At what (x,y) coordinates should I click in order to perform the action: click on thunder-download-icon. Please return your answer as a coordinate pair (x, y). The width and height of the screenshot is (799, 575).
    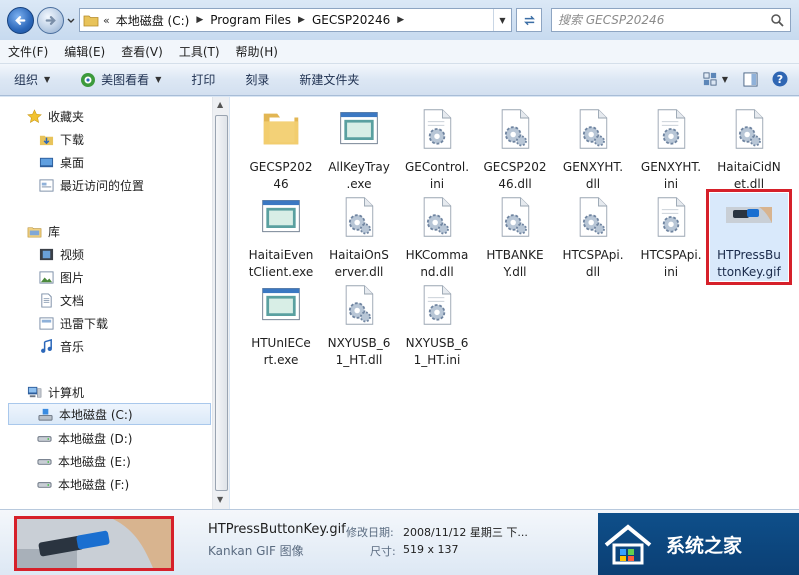
    Looking at the image, I should click on (46, 323).